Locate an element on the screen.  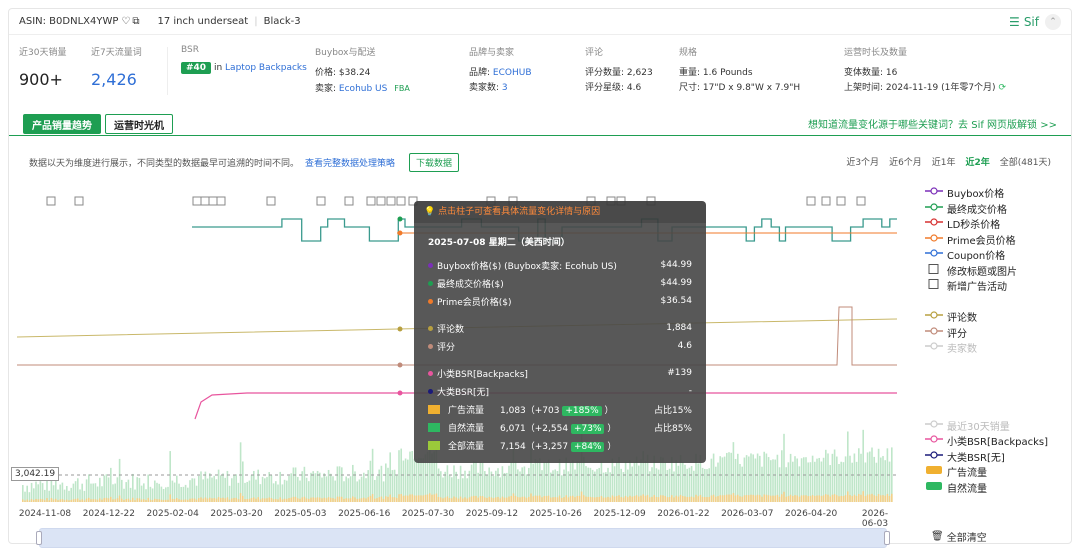
range-3m: 近3个月 is located at coordinates (862, 161).